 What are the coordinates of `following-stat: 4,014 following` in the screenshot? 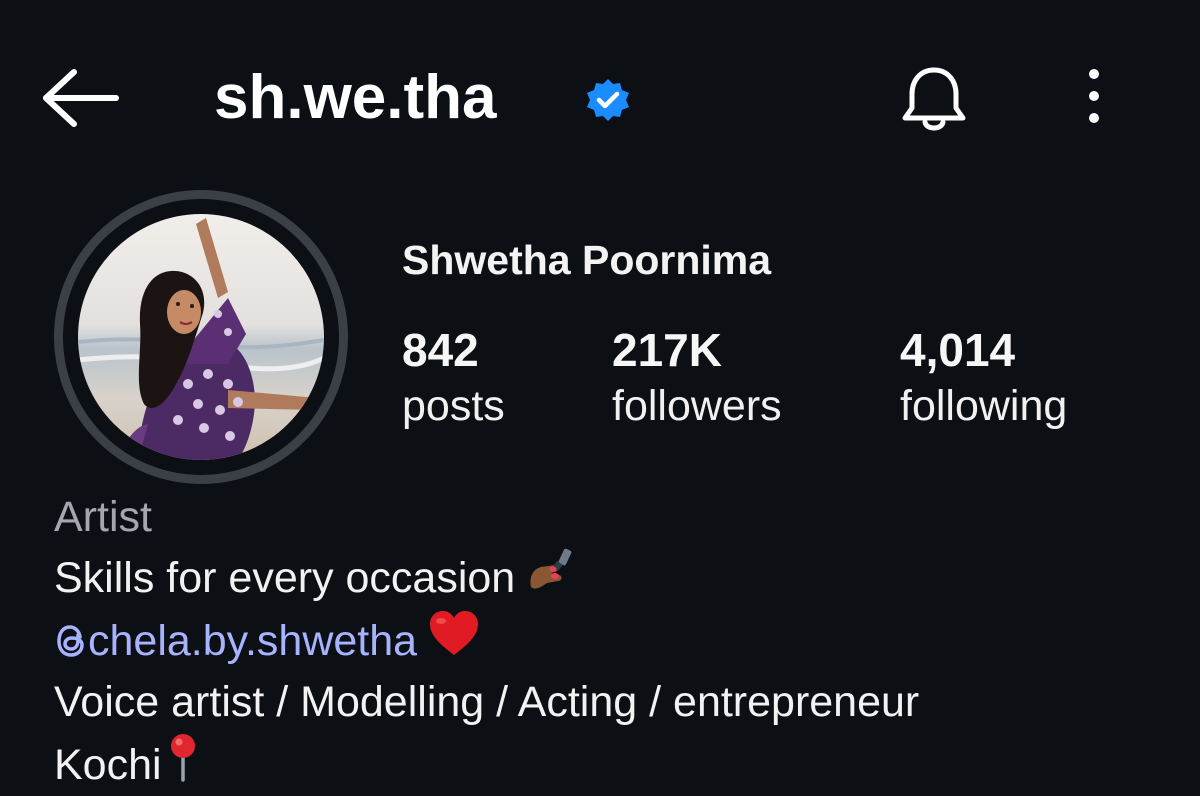 It's located at (983, 378).